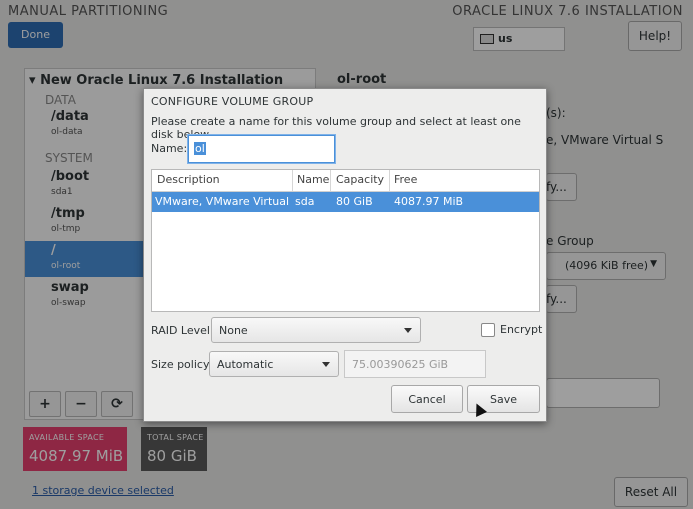 The width and height of the screenshot is (693, 509). Describe the element at coordinates (169, 148) in the screenshot. I see `name-label: Name:` at that location.